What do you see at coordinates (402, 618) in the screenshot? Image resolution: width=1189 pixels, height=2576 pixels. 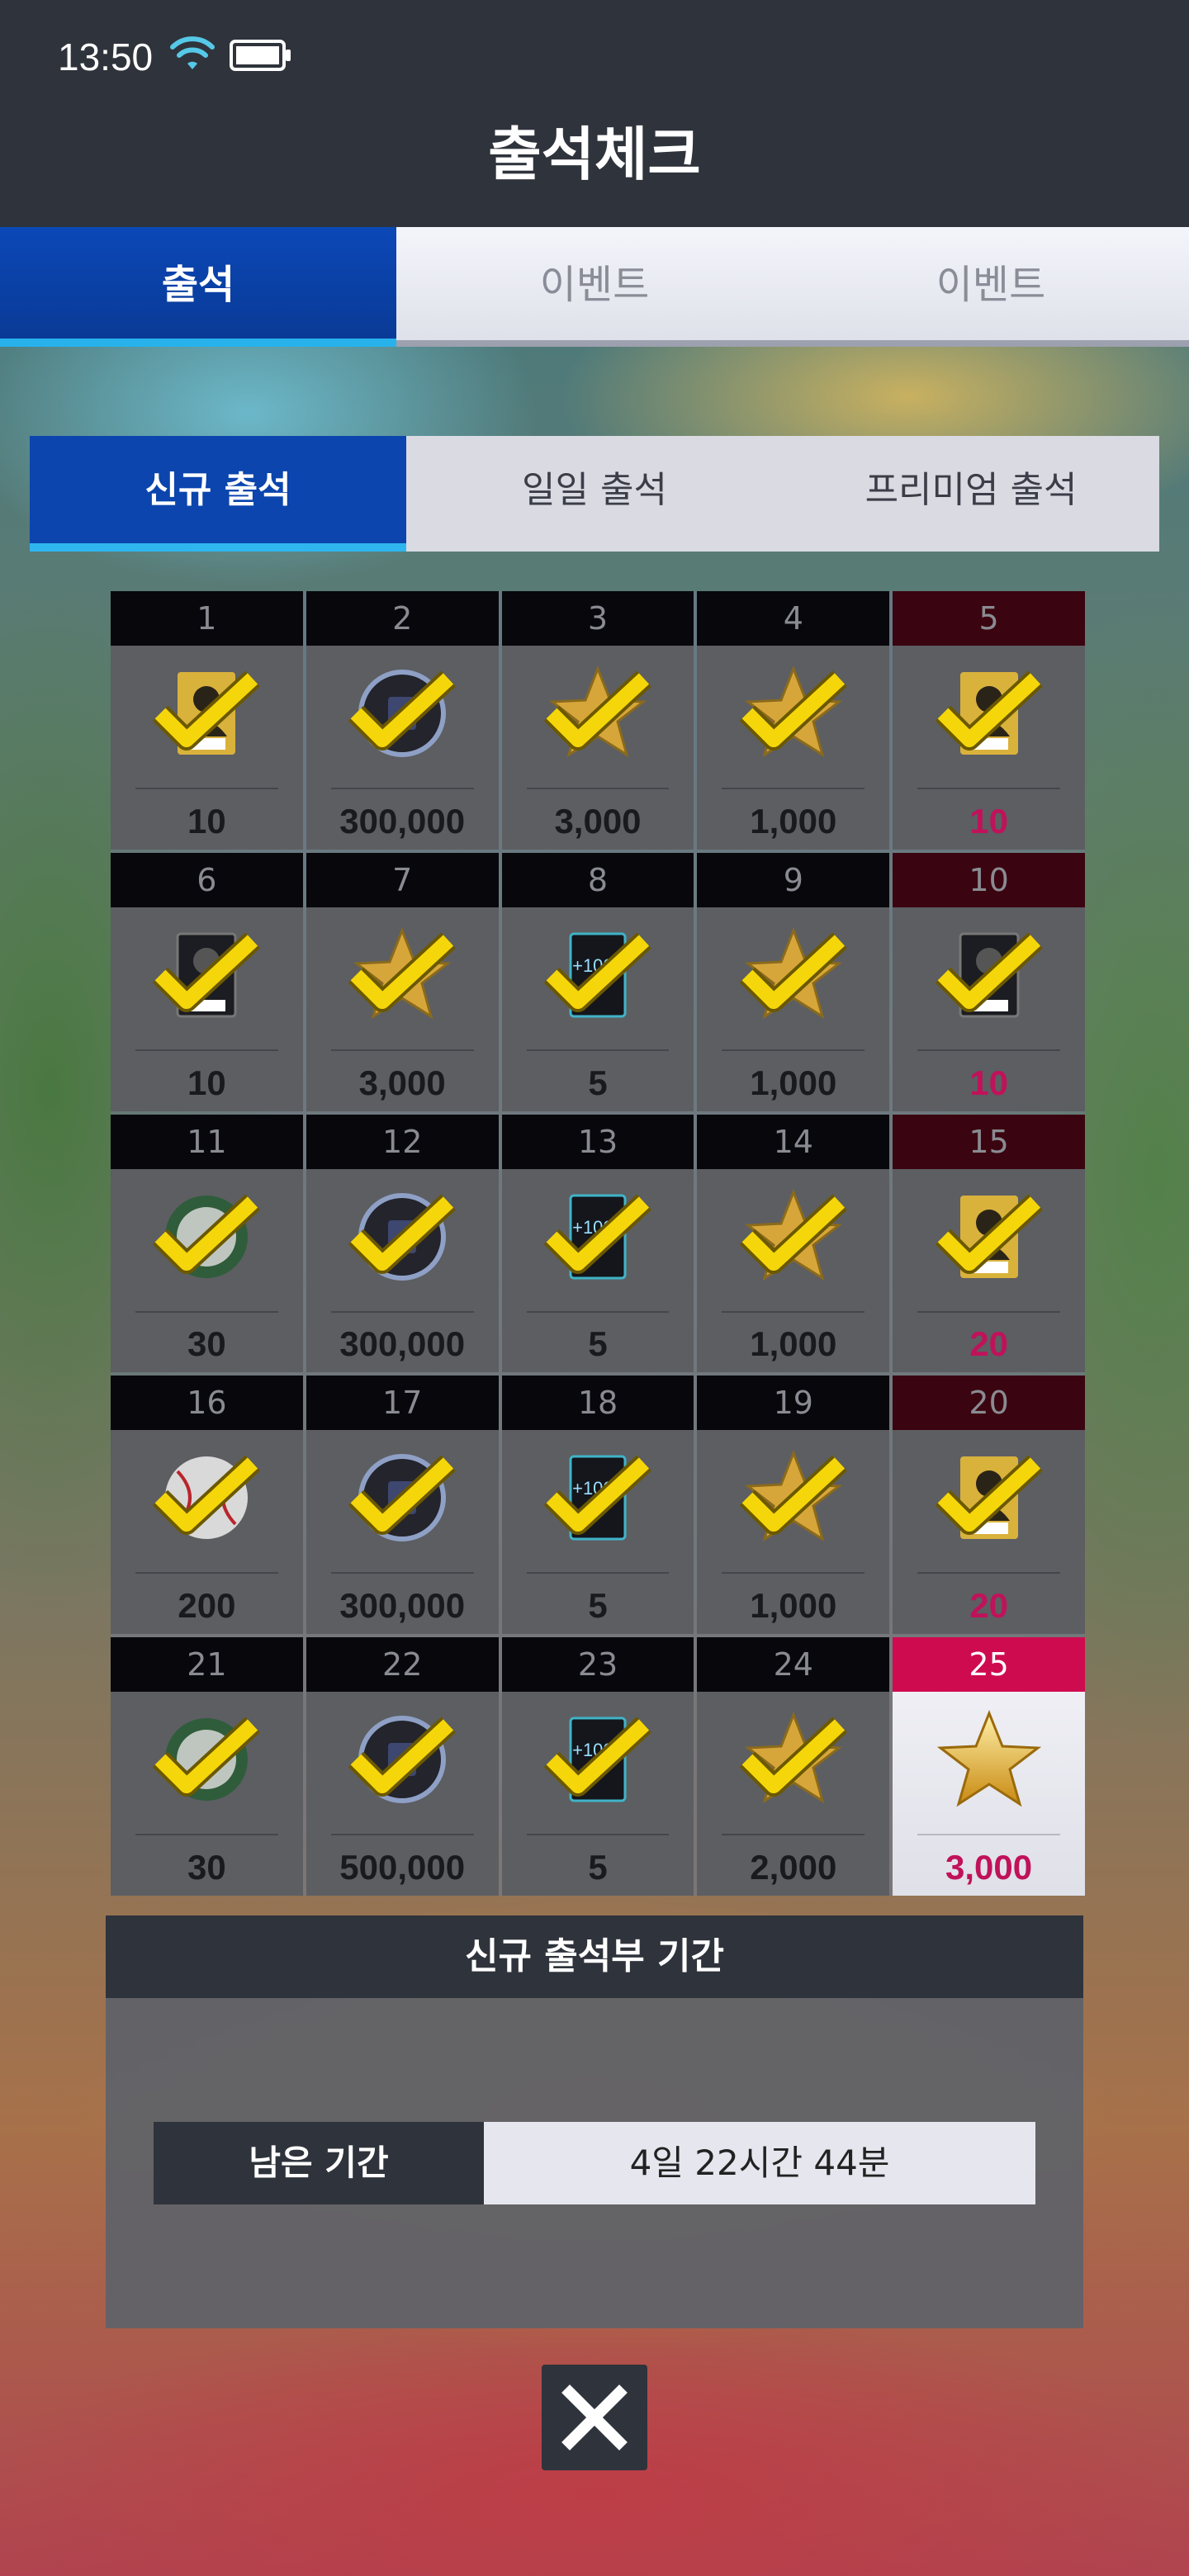 I see `day-number: 2` at bounding box center [402, 618].